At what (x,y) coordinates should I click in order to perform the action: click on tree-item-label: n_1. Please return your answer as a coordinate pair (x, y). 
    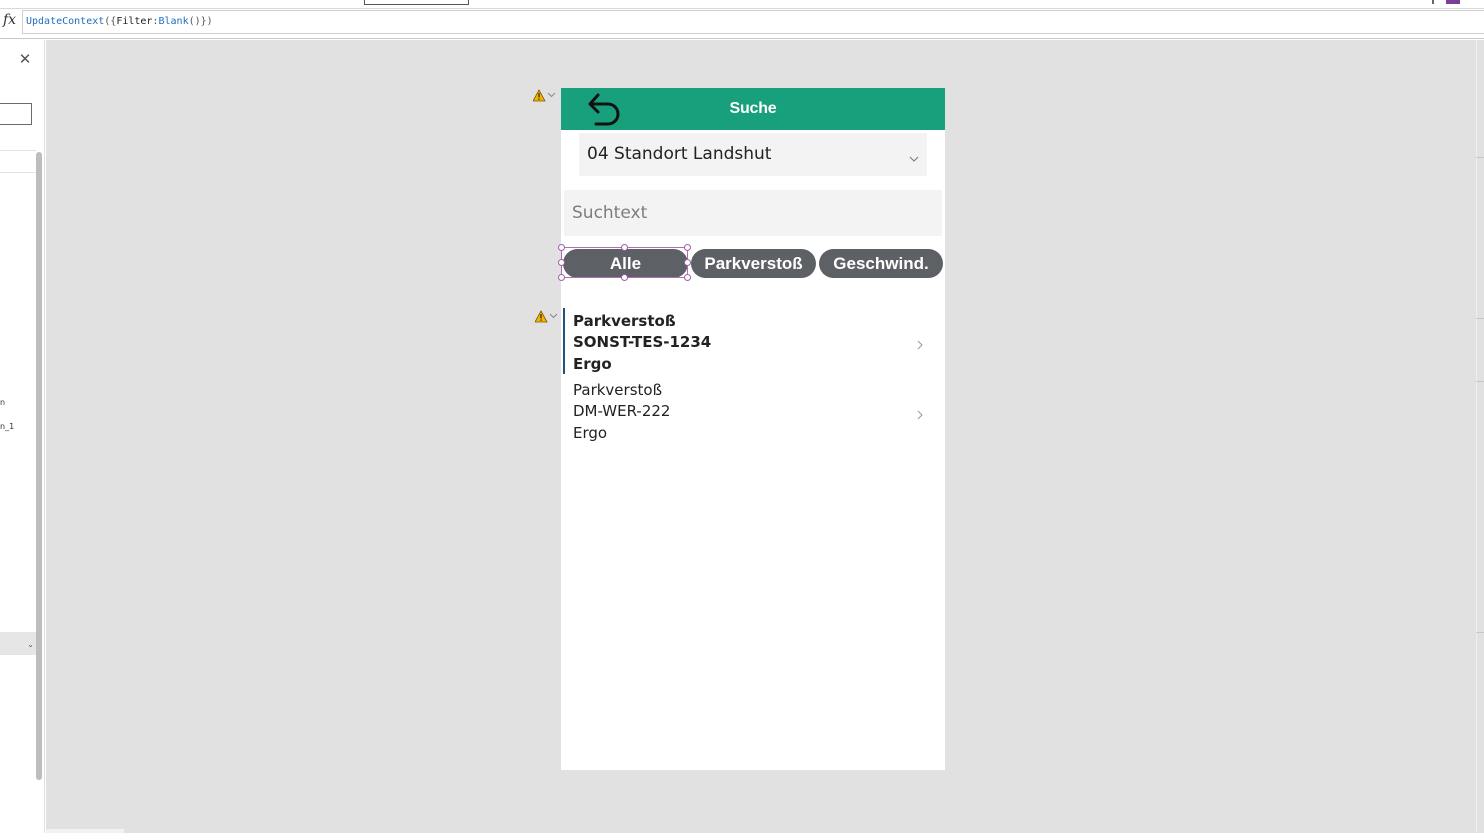
    Looking at the image, I should click on (7, 426).